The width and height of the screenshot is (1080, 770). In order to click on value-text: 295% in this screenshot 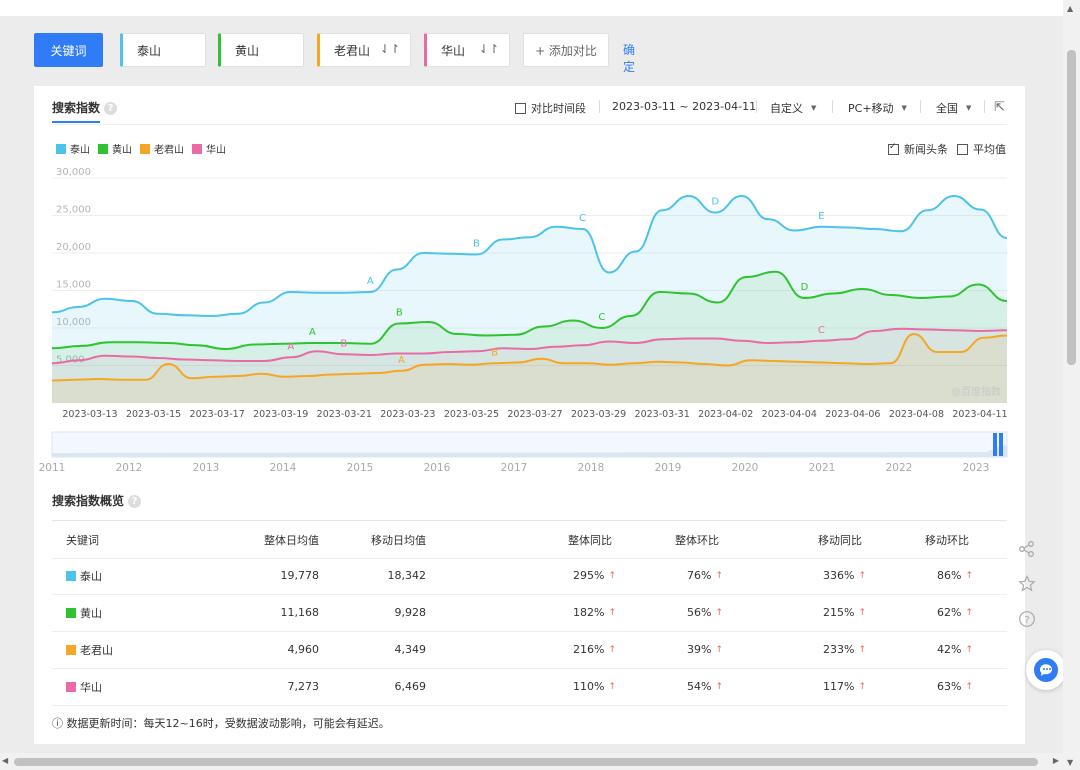, I will do `click(589, 575)`.